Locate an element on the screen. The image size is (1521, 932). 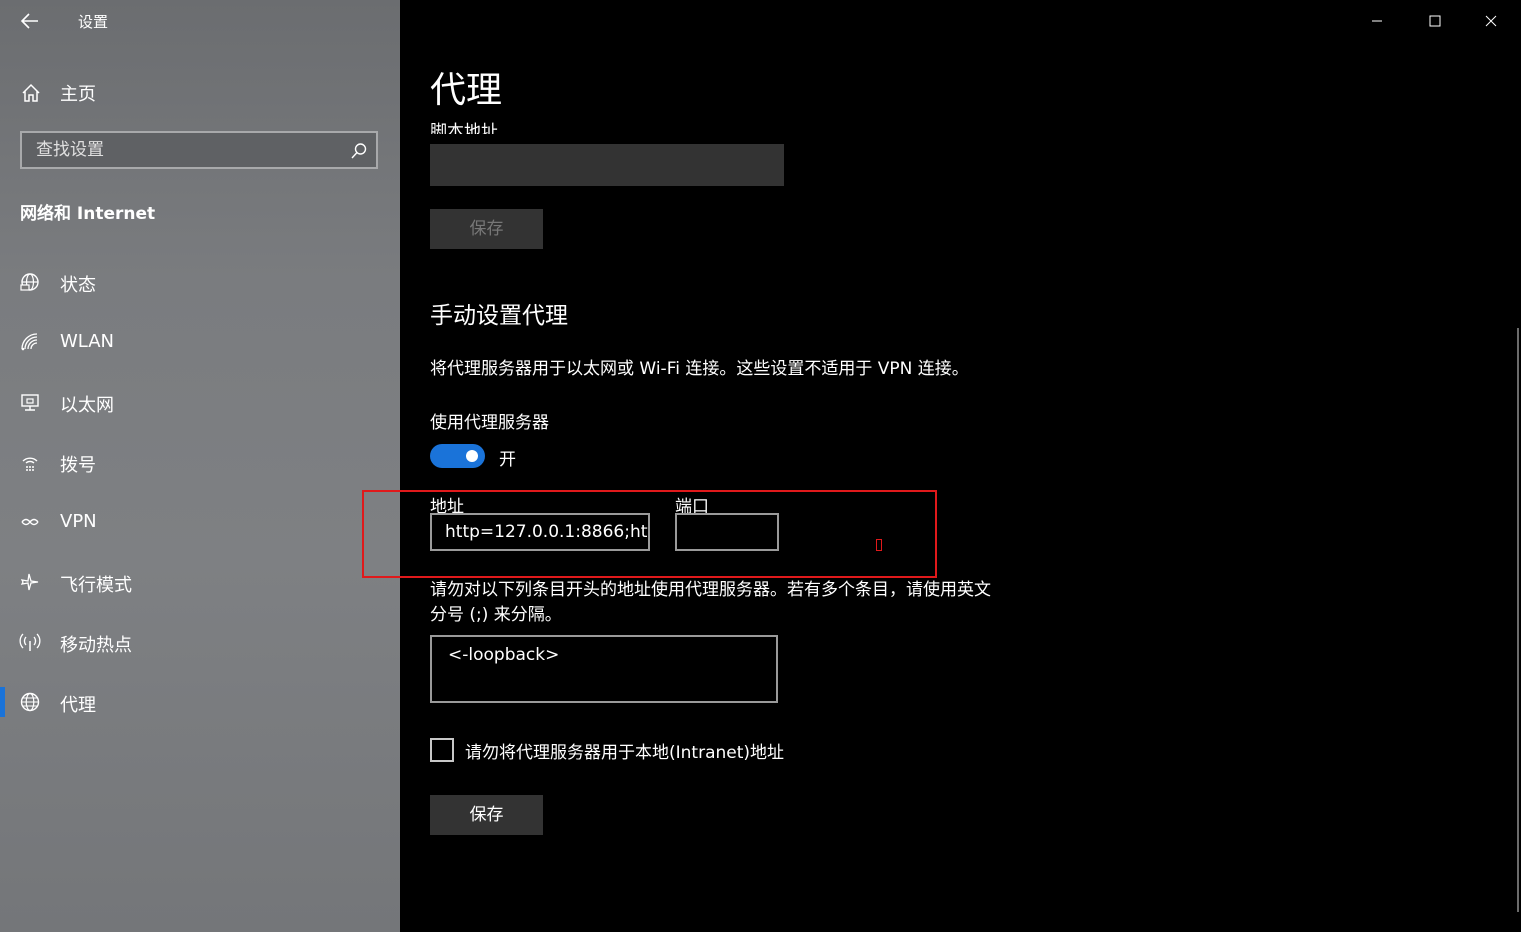
scrollbar is located at coordinates (1518, 620).